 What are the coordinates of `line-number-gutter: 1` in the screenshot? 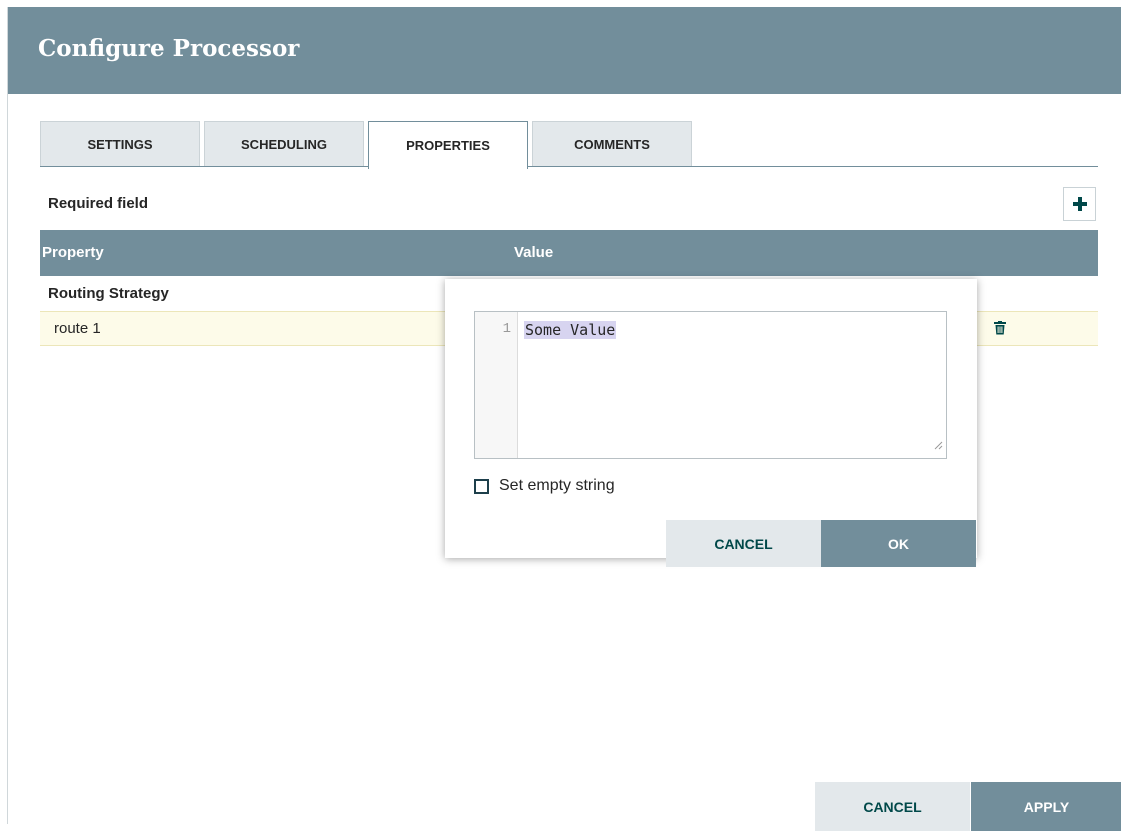 It's located at (496, 385).